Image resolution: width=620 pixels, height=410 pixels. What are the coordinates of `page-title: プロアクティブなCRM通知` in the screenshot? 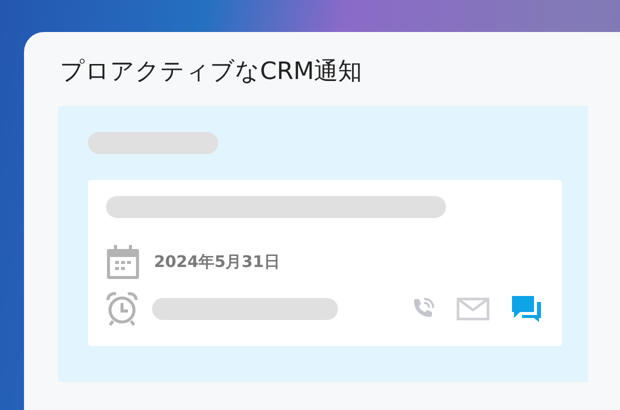 It's located at (212, 71).